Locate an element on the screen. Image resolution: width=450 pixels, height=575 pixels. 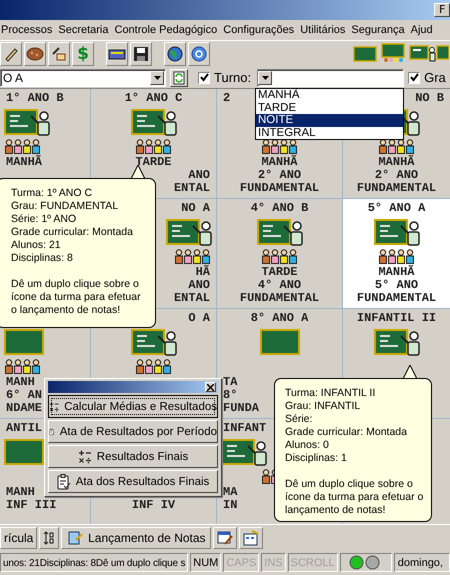
status-message: unos: 21Disciplinas: 8Dê um duplo clique s is located at coordinates (94, 562).